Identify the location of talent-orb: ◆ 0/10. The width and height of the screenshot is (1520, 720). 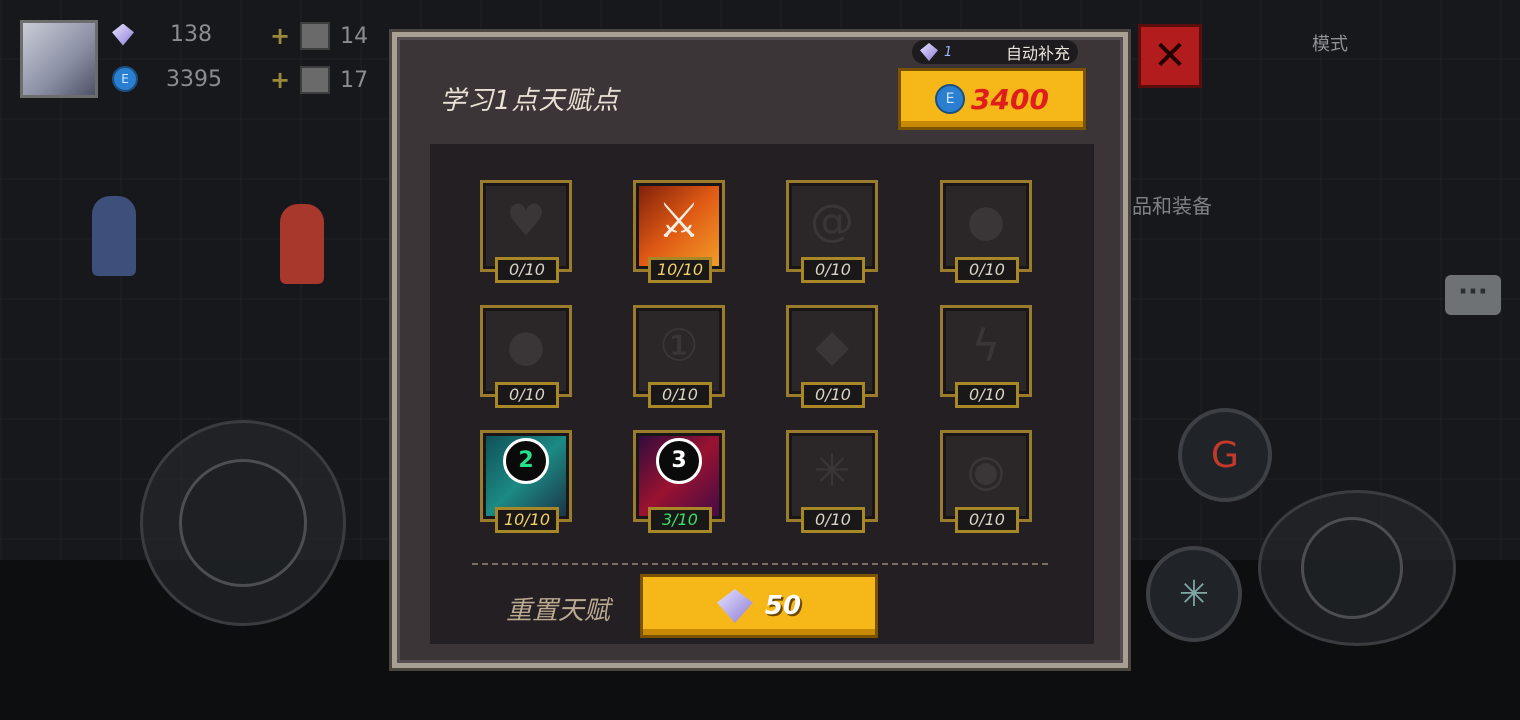
(832, 356).